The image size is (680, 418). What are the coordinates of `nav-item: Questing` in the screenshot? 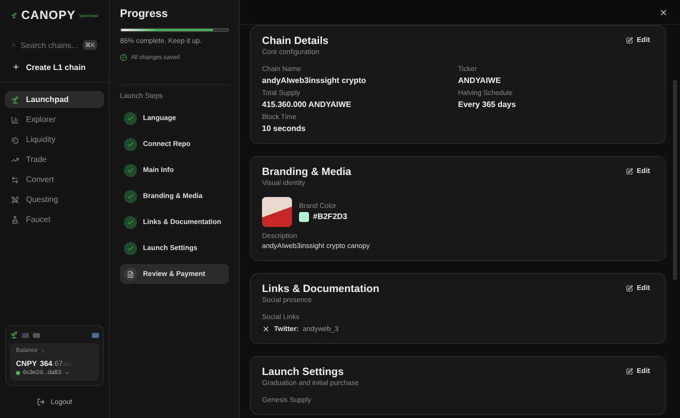 It's located at (54, 199).